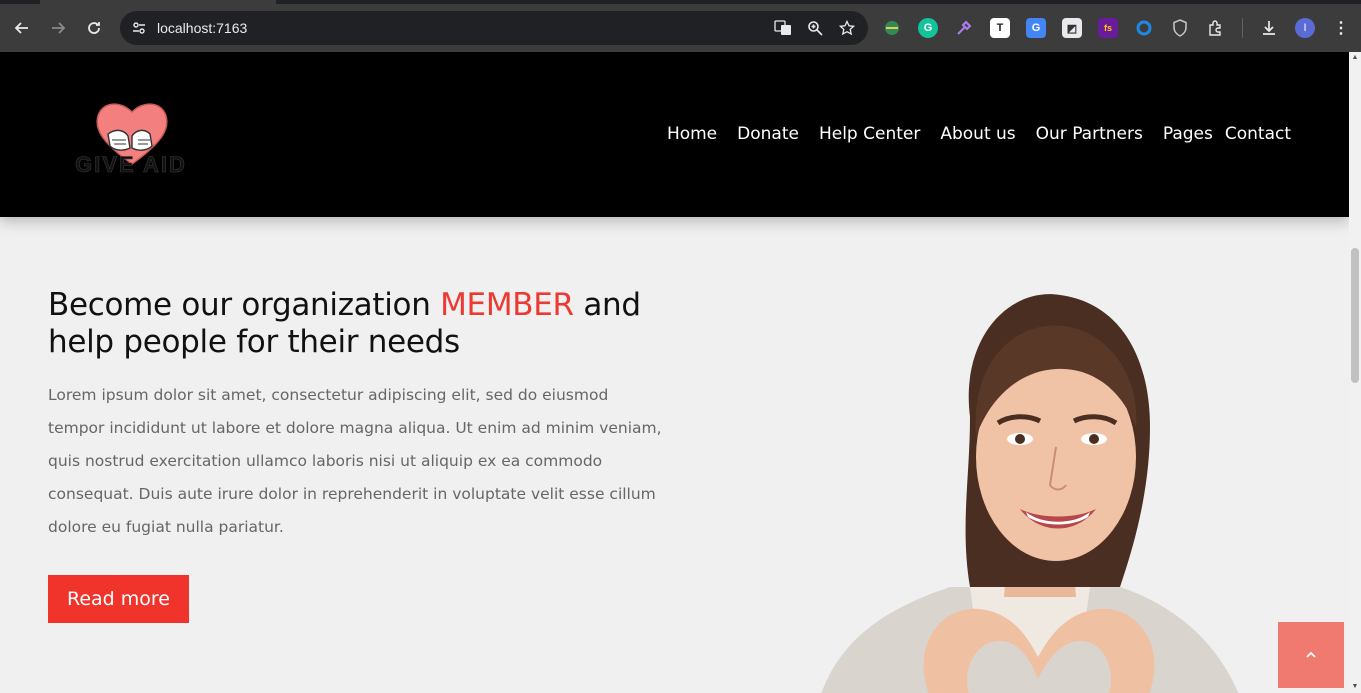 This screenshot has height=693, width=1361. Describe the element at coordinates (494, 28) in the screenshot. I see `address-bar: localhost:7163` at that location.